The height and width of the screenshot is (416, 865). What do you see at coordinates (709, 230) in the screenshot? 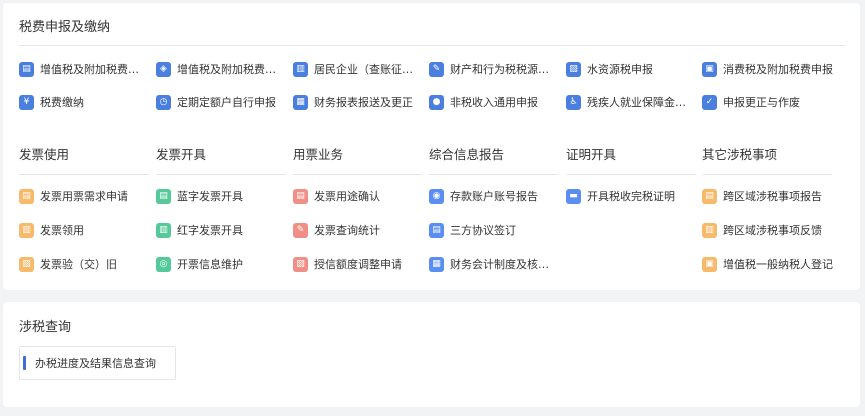
I see `cross-region-feedback-icon: ▥` at bounding box center [709, 230].